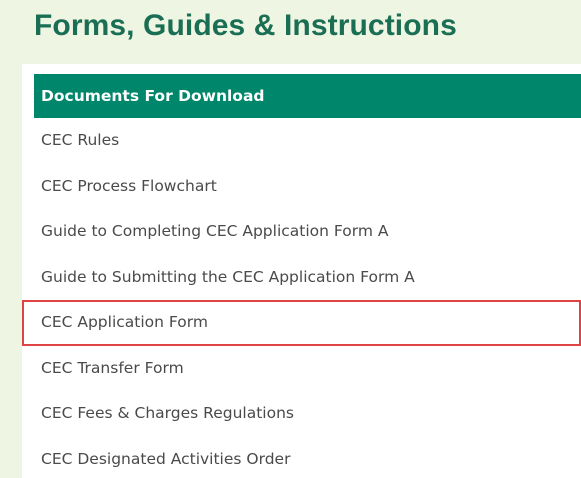 The image size is (581, 478). I want to click on document-link-cec-transfer-form: CEC Transfer Form, so click(301, 369).